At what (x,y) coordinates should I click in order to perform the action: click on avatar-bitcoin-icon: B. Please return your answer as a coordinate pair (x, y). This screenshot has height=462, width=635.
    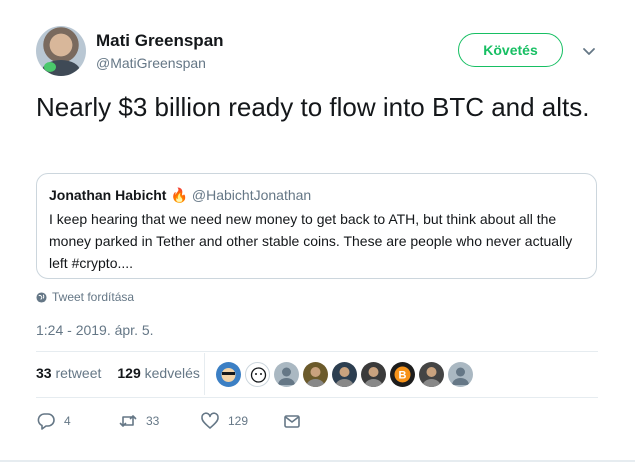
    Looking at the image, I should click on (402, 374).